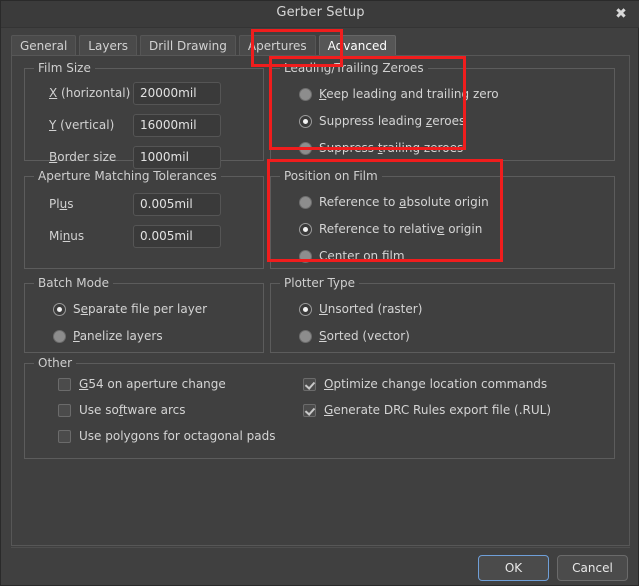 Image resolution: width=639 pixels, height=586 pixels. Describe the element at coordinates (188, 45) in the screenshot. I see `tab-drill-drawing: Drill Drawing` at that location.